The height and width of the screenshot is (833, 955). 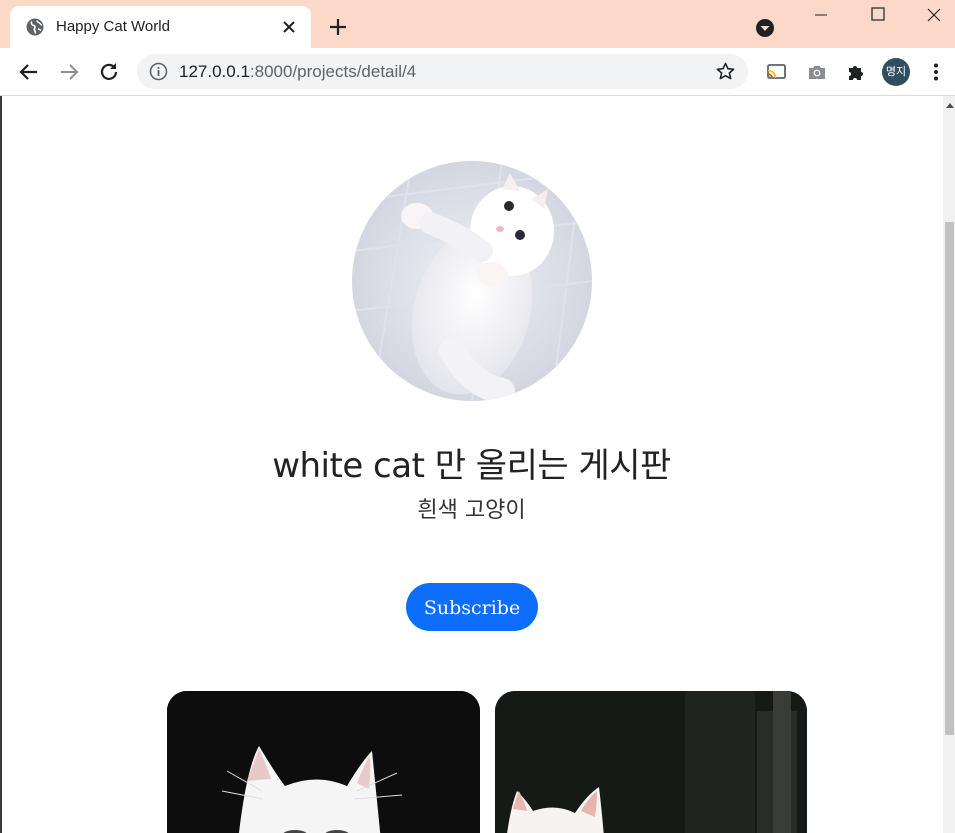 What do you see at coordinates (949, 478) in the screenshot?
I see `scrollbar-thumb` at bounding box center [949, 478].